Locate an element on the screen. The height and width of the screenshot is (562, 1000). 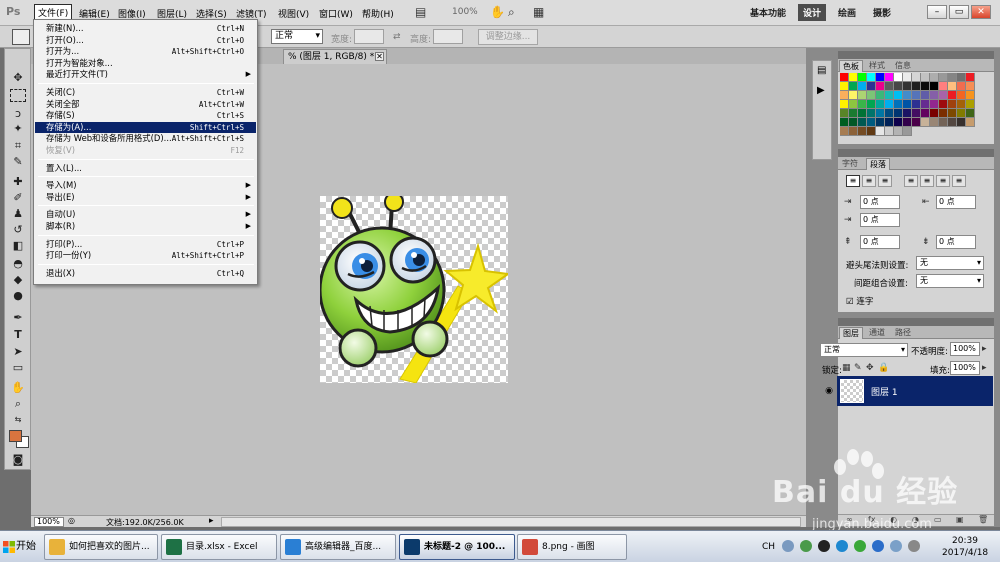
file-menu-item: 打开为... Alt+Shift+Ctrl+O is located at coordinates (145, 51).